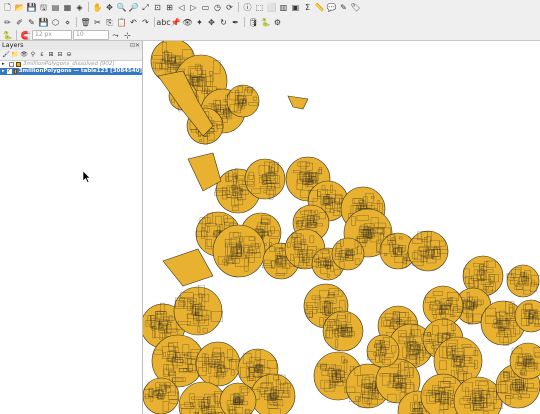  I want to click on toggle-editing-icon: ✎, so click(31, 22).